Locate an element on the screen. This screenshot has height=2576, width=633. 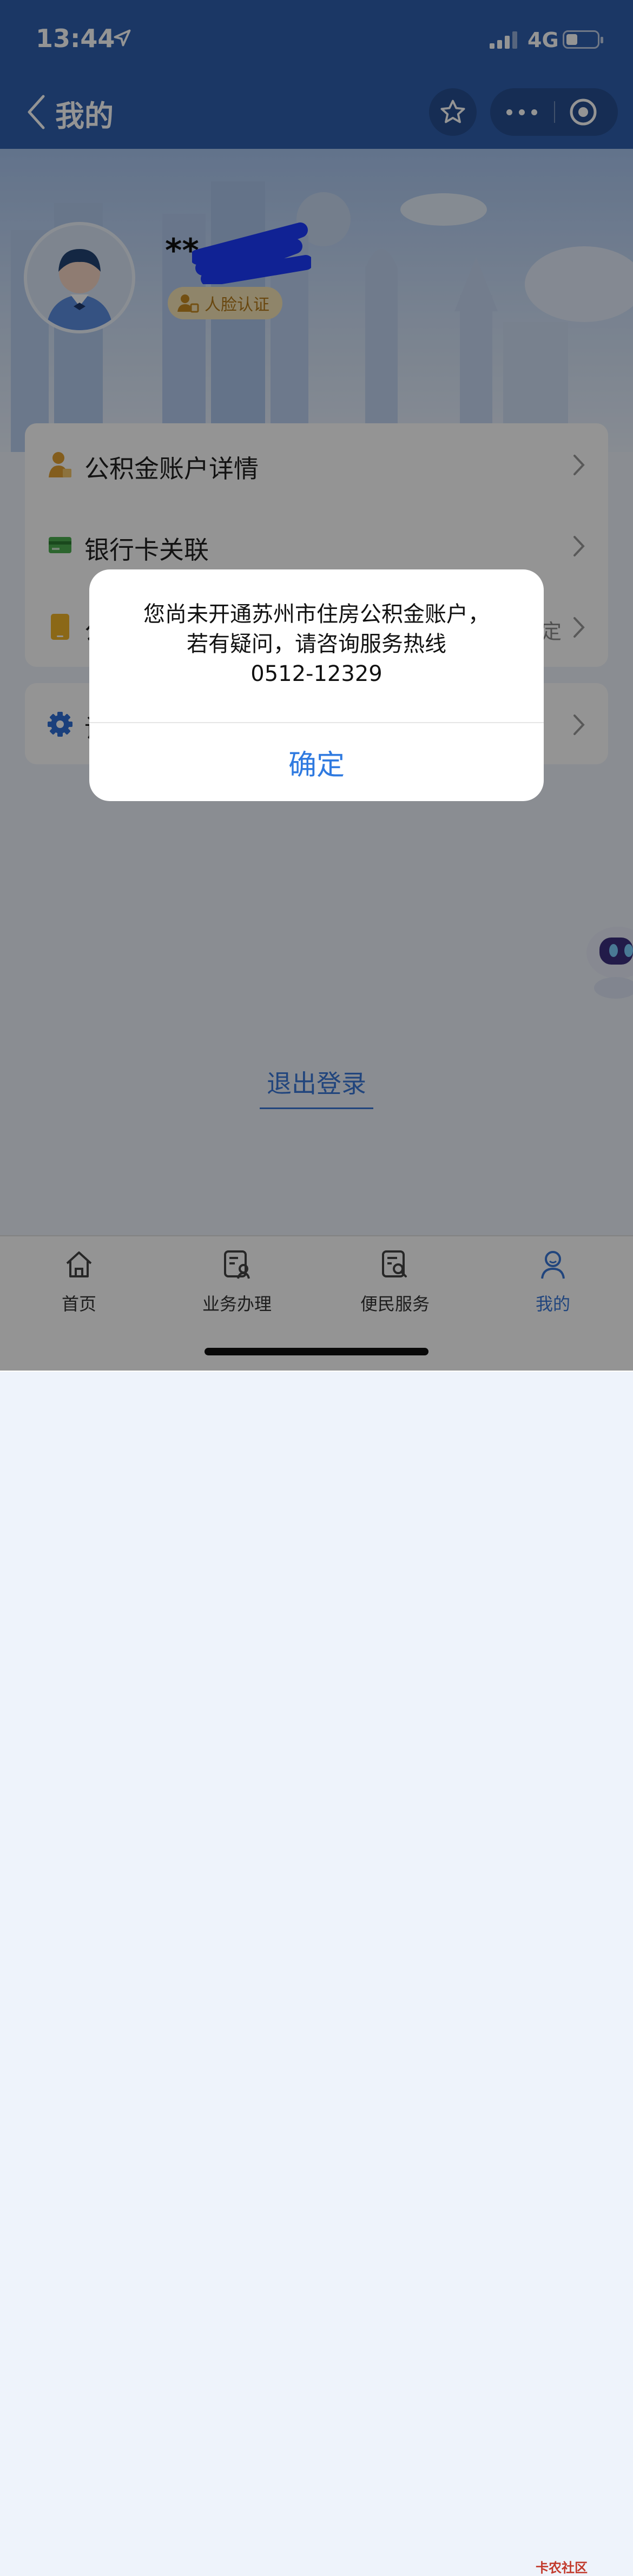
watermark-text: 卡农社区 is located at coordinates (562, 2567).